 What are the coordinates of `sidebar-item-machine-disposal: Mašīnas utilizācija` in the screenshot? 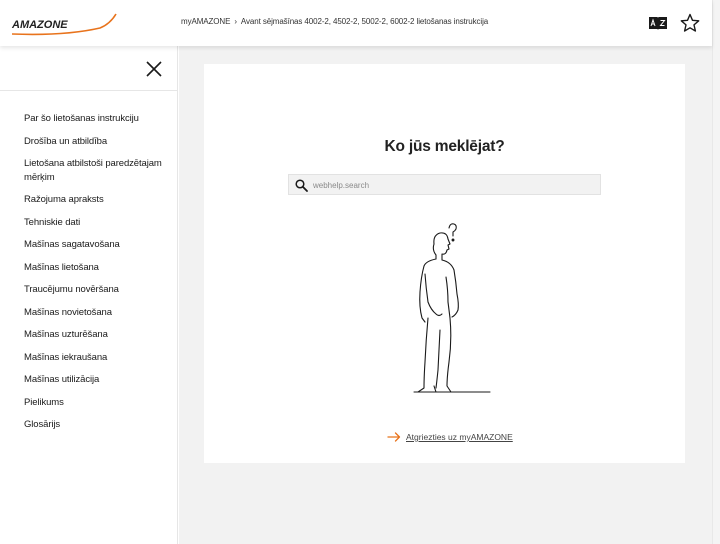 It's located at (89, 380).